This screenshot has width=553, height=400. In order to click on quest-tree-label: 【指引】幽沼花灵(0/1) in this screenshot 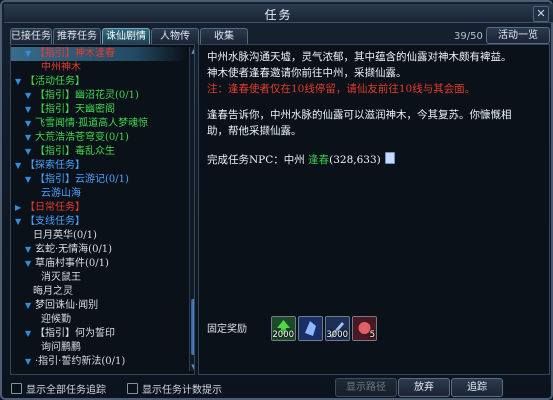, I will do `click(87, 95)`.